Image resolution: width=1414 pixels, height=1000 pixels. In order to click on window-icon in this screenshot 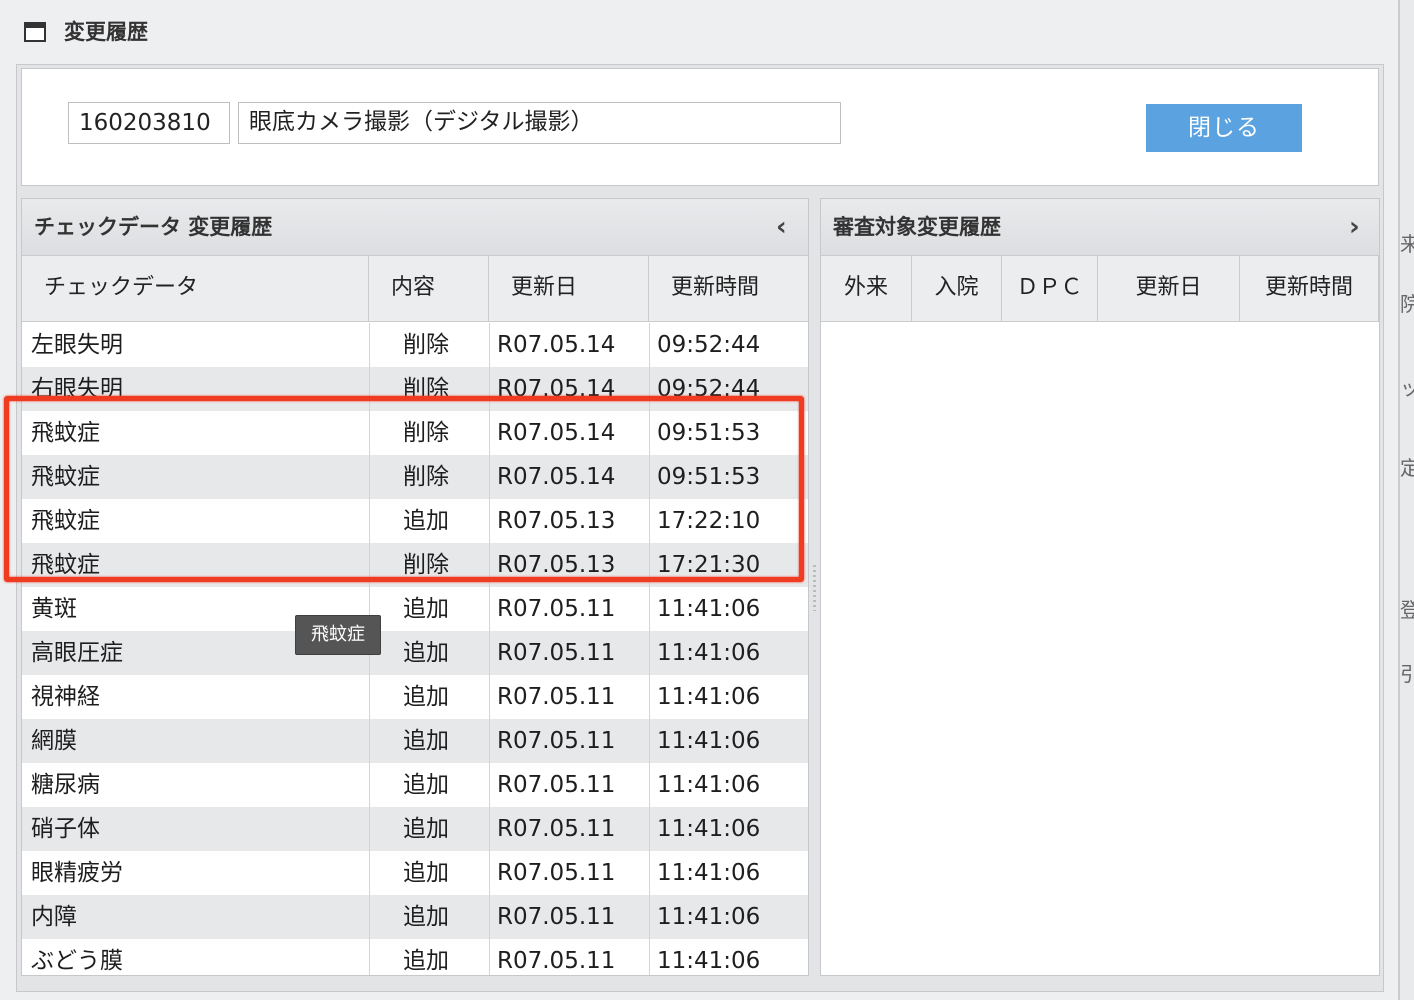, I will do `click(35, 32)`.